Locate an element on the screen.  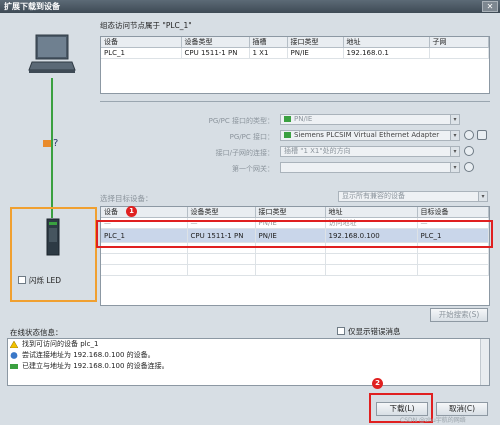
filter-select: 显示所有兼容的设备 ▾ is located at coordinates (413, 196).